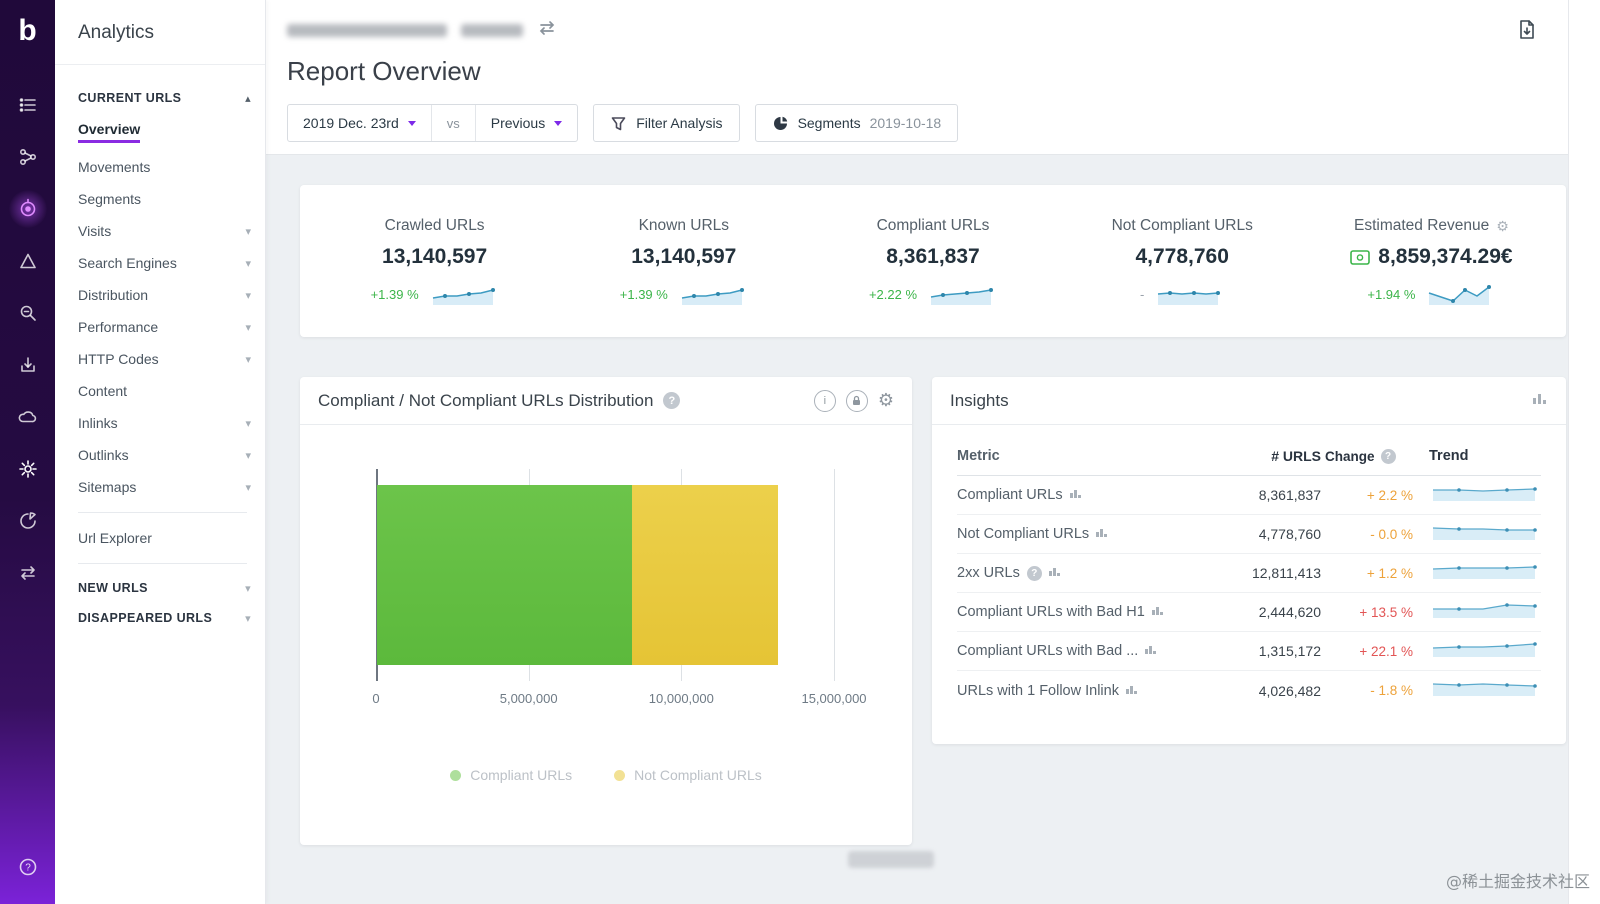 This screenshot has height=904, width=1600. Describe the element at coordinates (547, 30) in the screenshot. I see `switch-analysis-icon` at that location.